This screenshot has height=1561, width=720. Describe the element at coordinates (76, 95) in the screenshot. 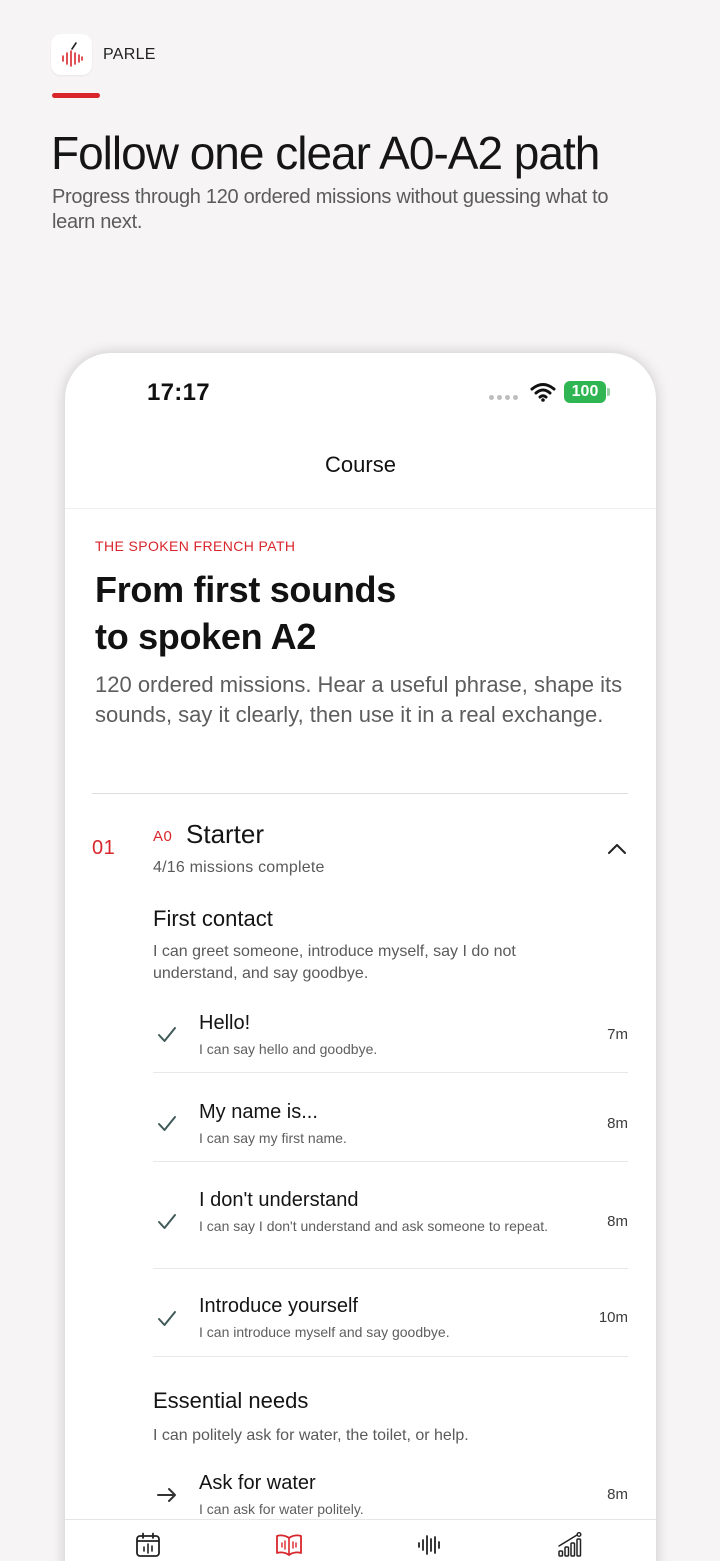

I see `brand-underline` at that location.